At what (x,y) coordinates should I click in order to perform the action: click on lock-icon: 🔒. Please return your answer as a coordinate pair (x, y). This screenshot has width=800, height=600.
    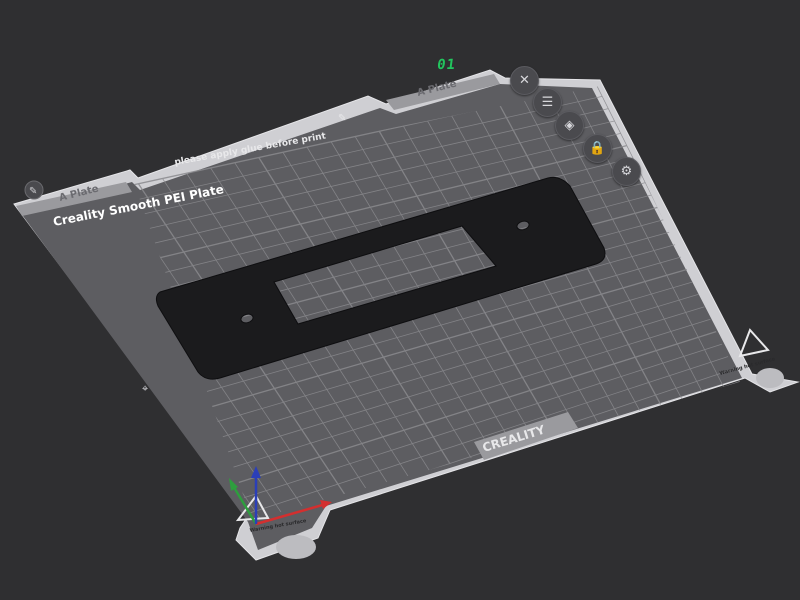
    Looking at the image, I should click on (597, 148).